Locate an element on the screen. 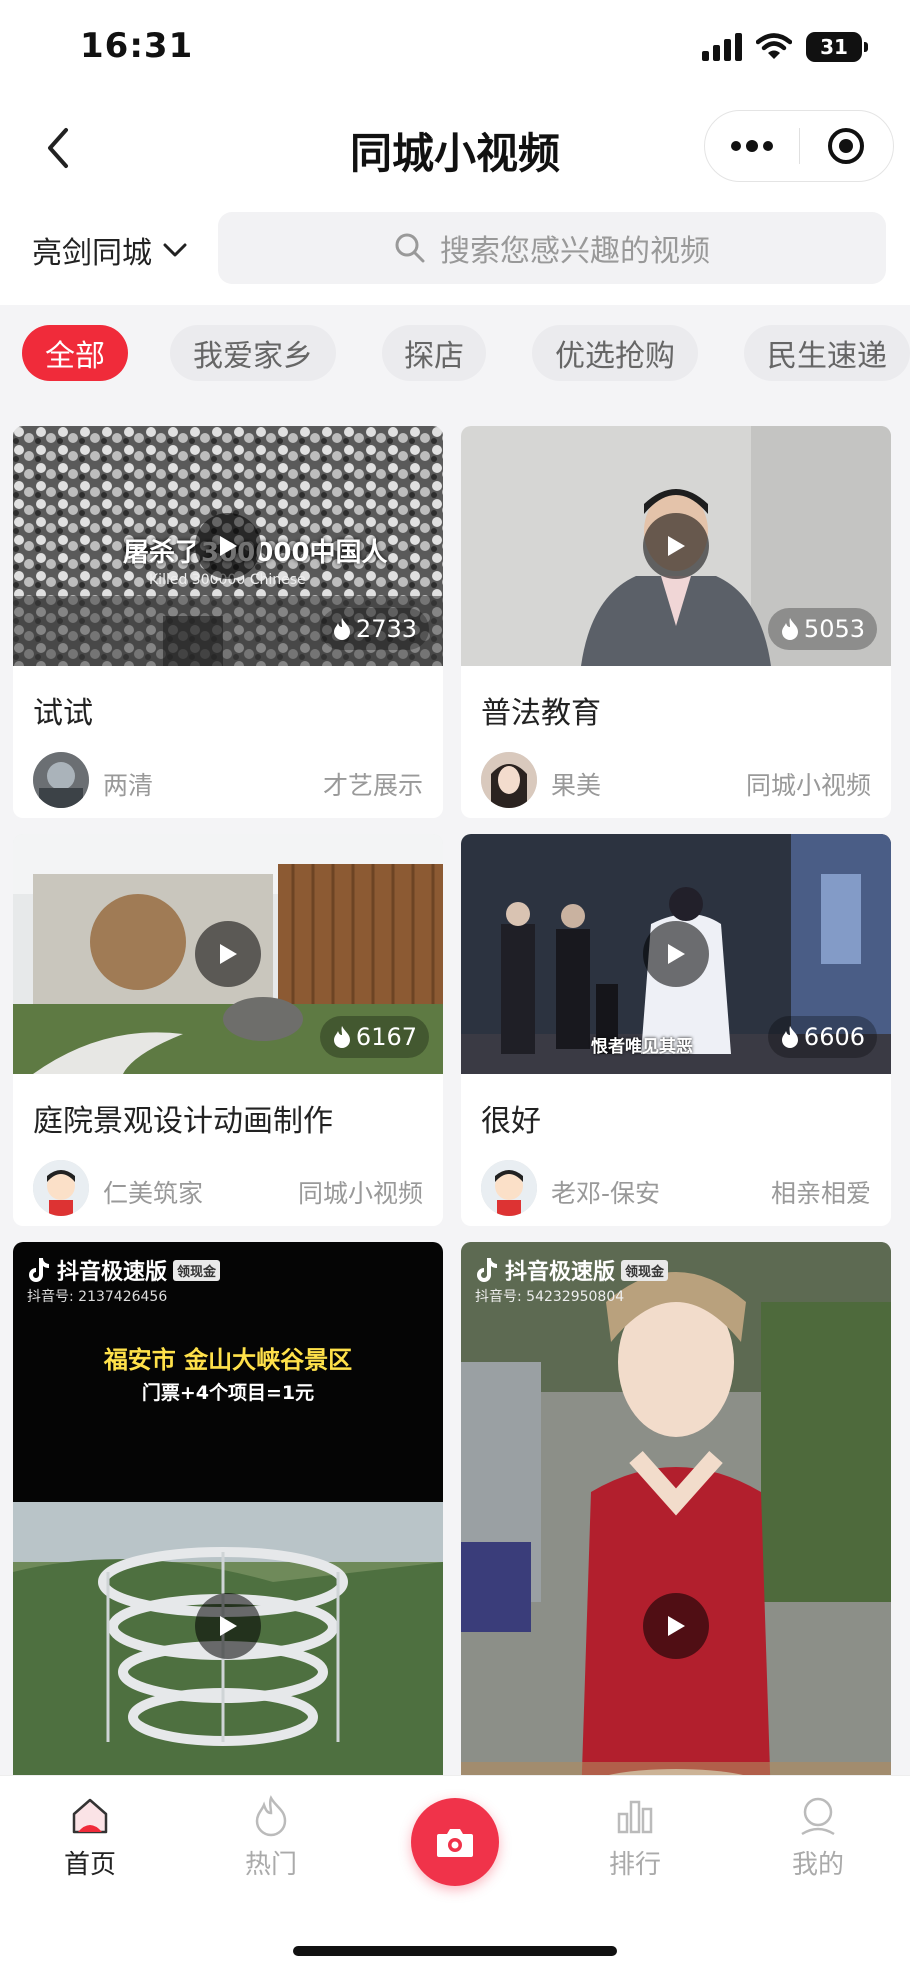 This screenshot has width=910, height=1970. video-category: 才艺展示 is located at coordinates (373, 784).